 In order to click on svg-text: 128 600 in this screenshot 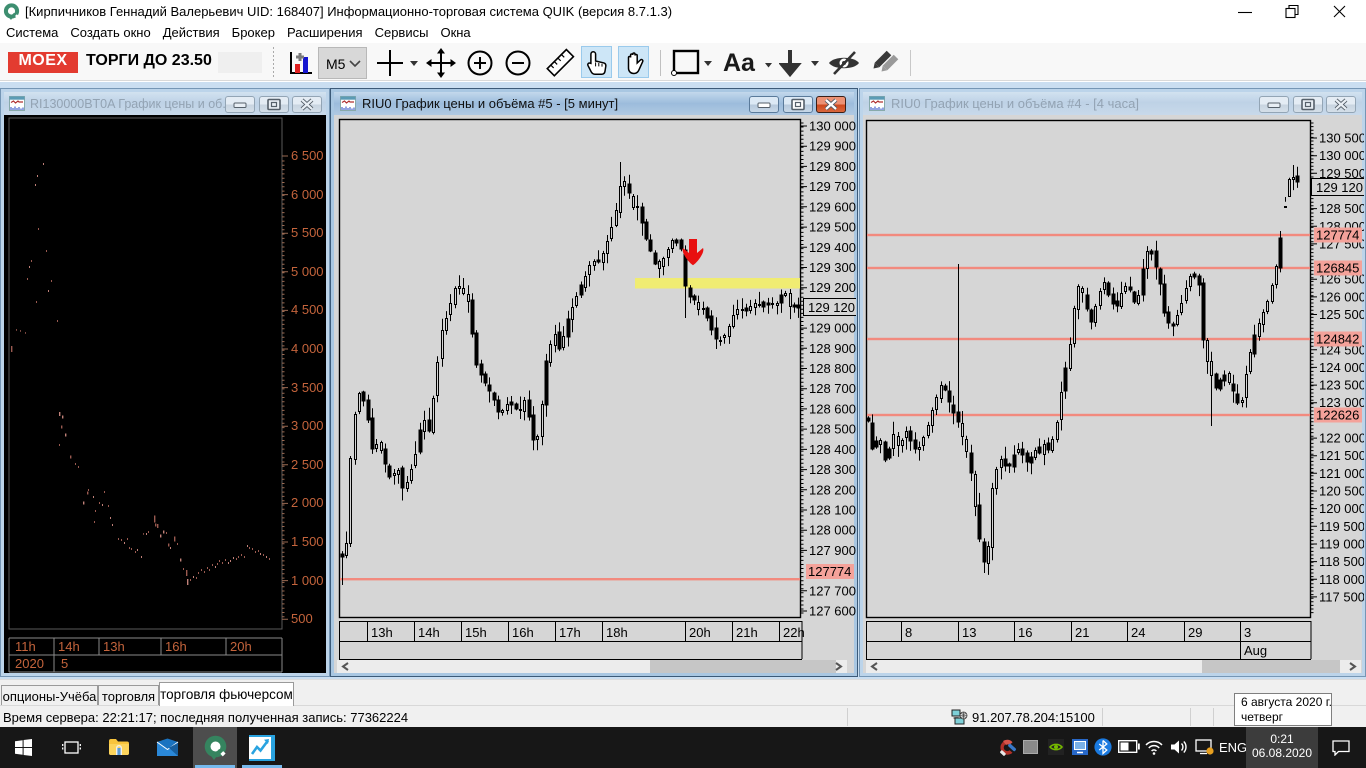, I will do `click(832, 408)`.